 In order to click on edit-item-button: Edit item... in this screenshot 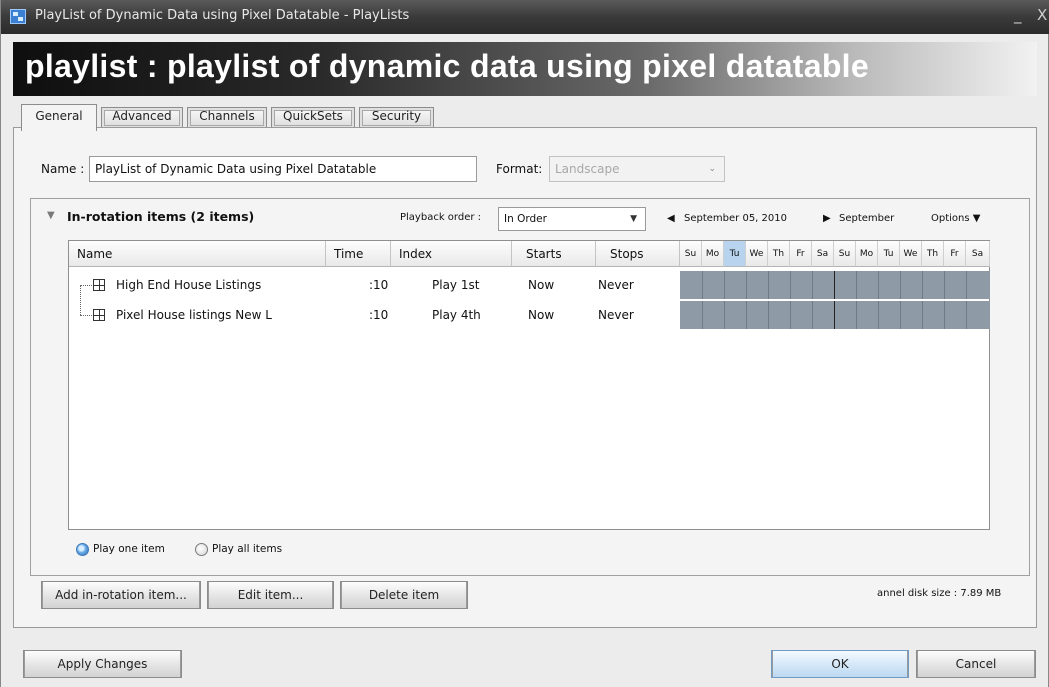, I will do `click(270, 595)`.